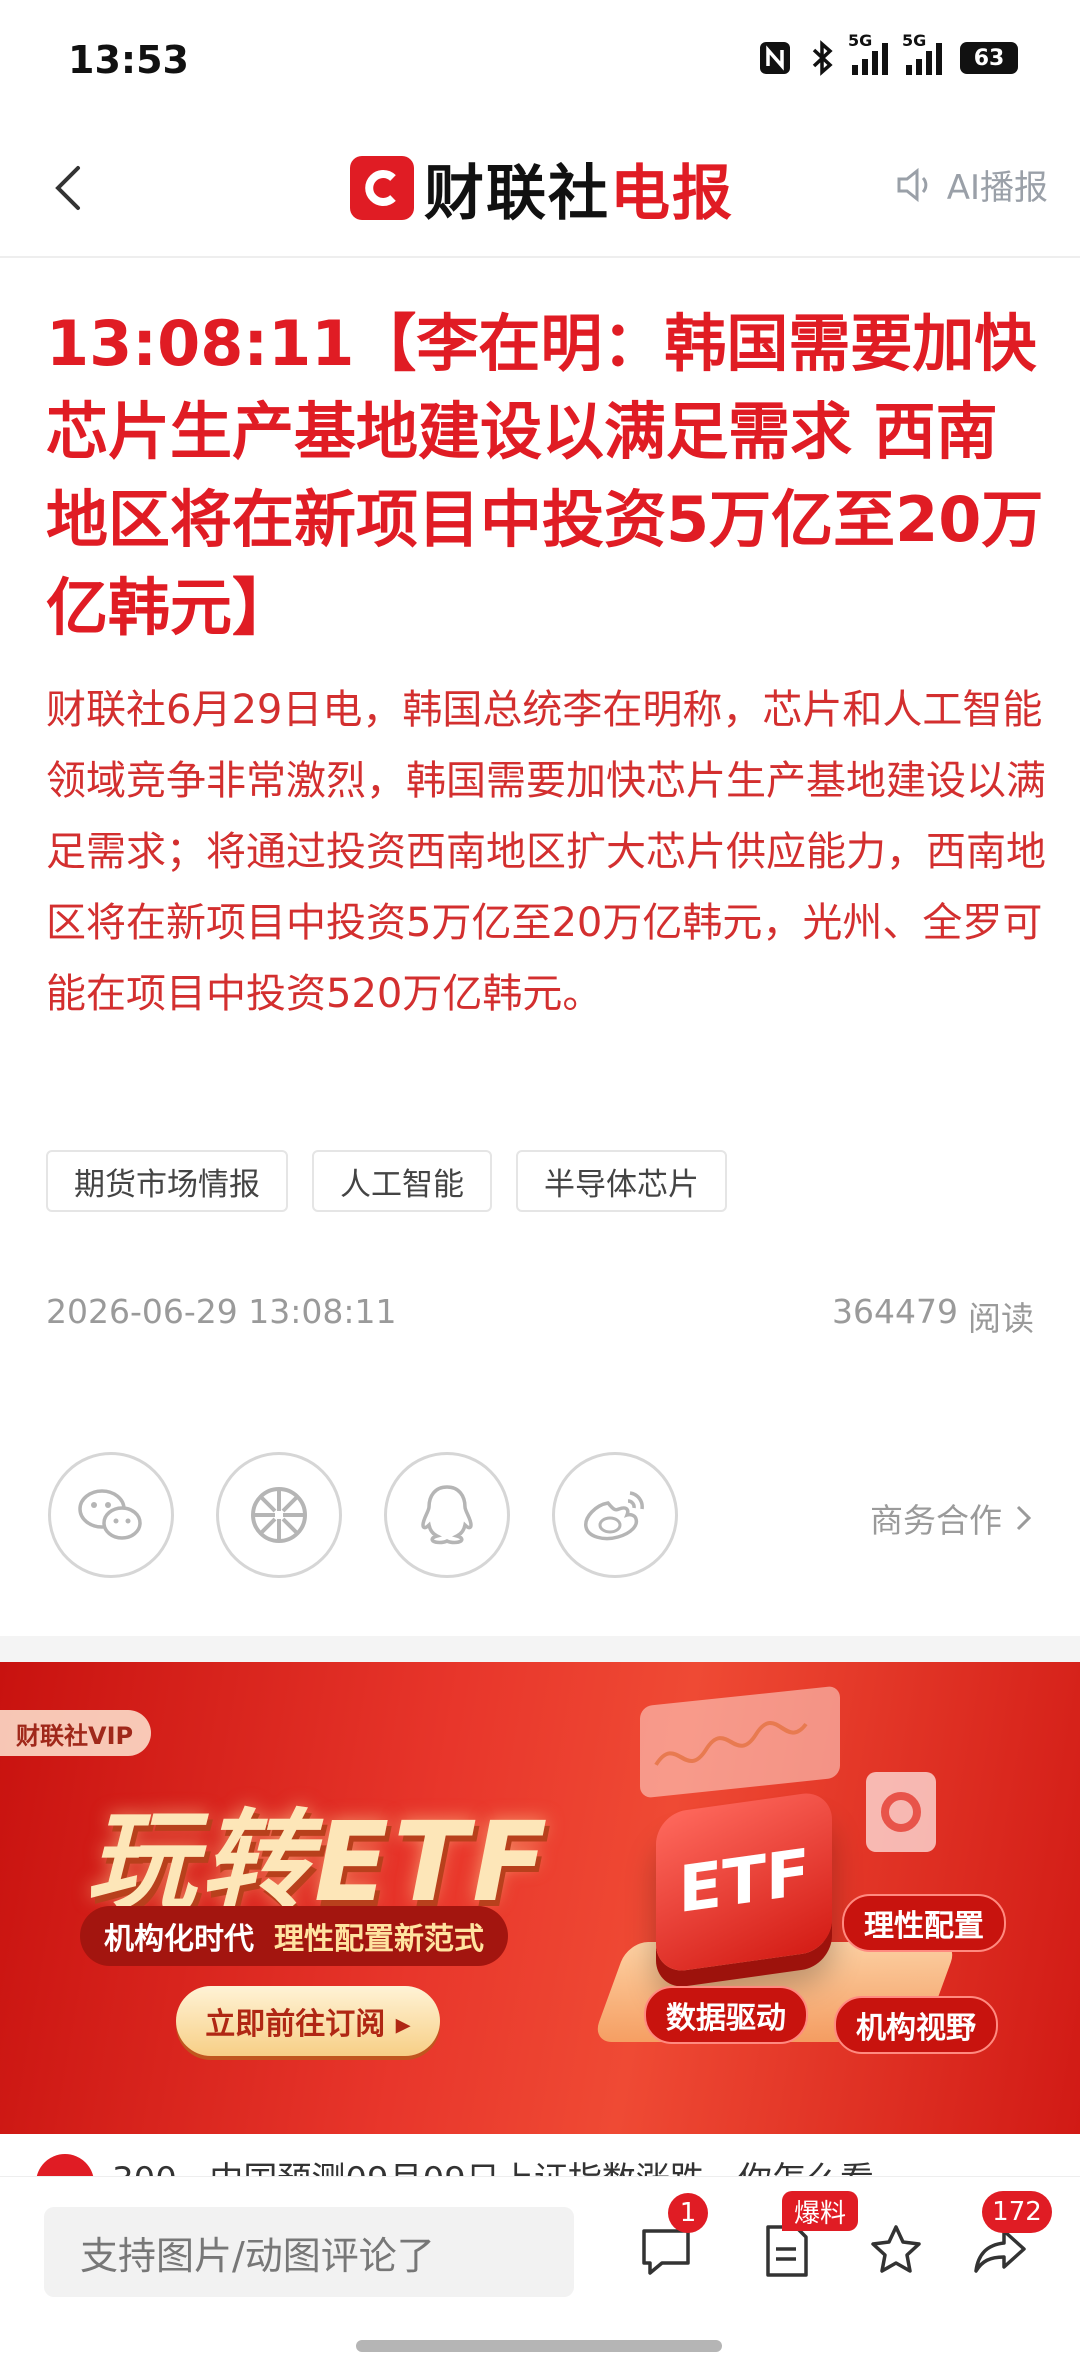  I want to click on nav-bar: 财联社电报 AI播报, so click(540, 189).